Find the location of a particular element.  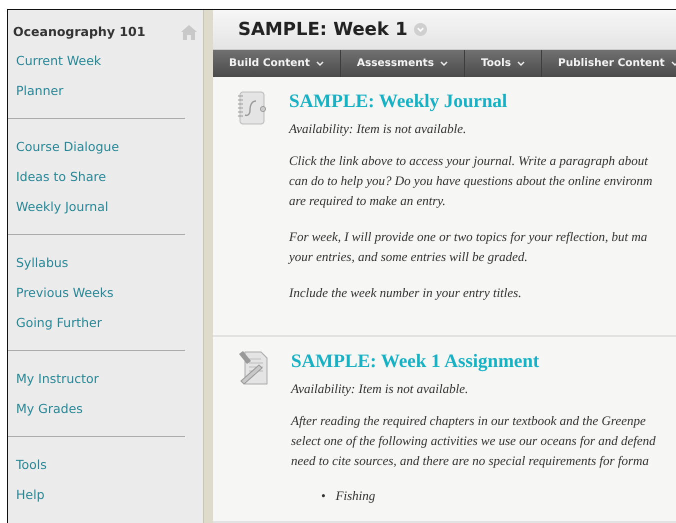

notebook-icon is located at coordinates (252, 108).